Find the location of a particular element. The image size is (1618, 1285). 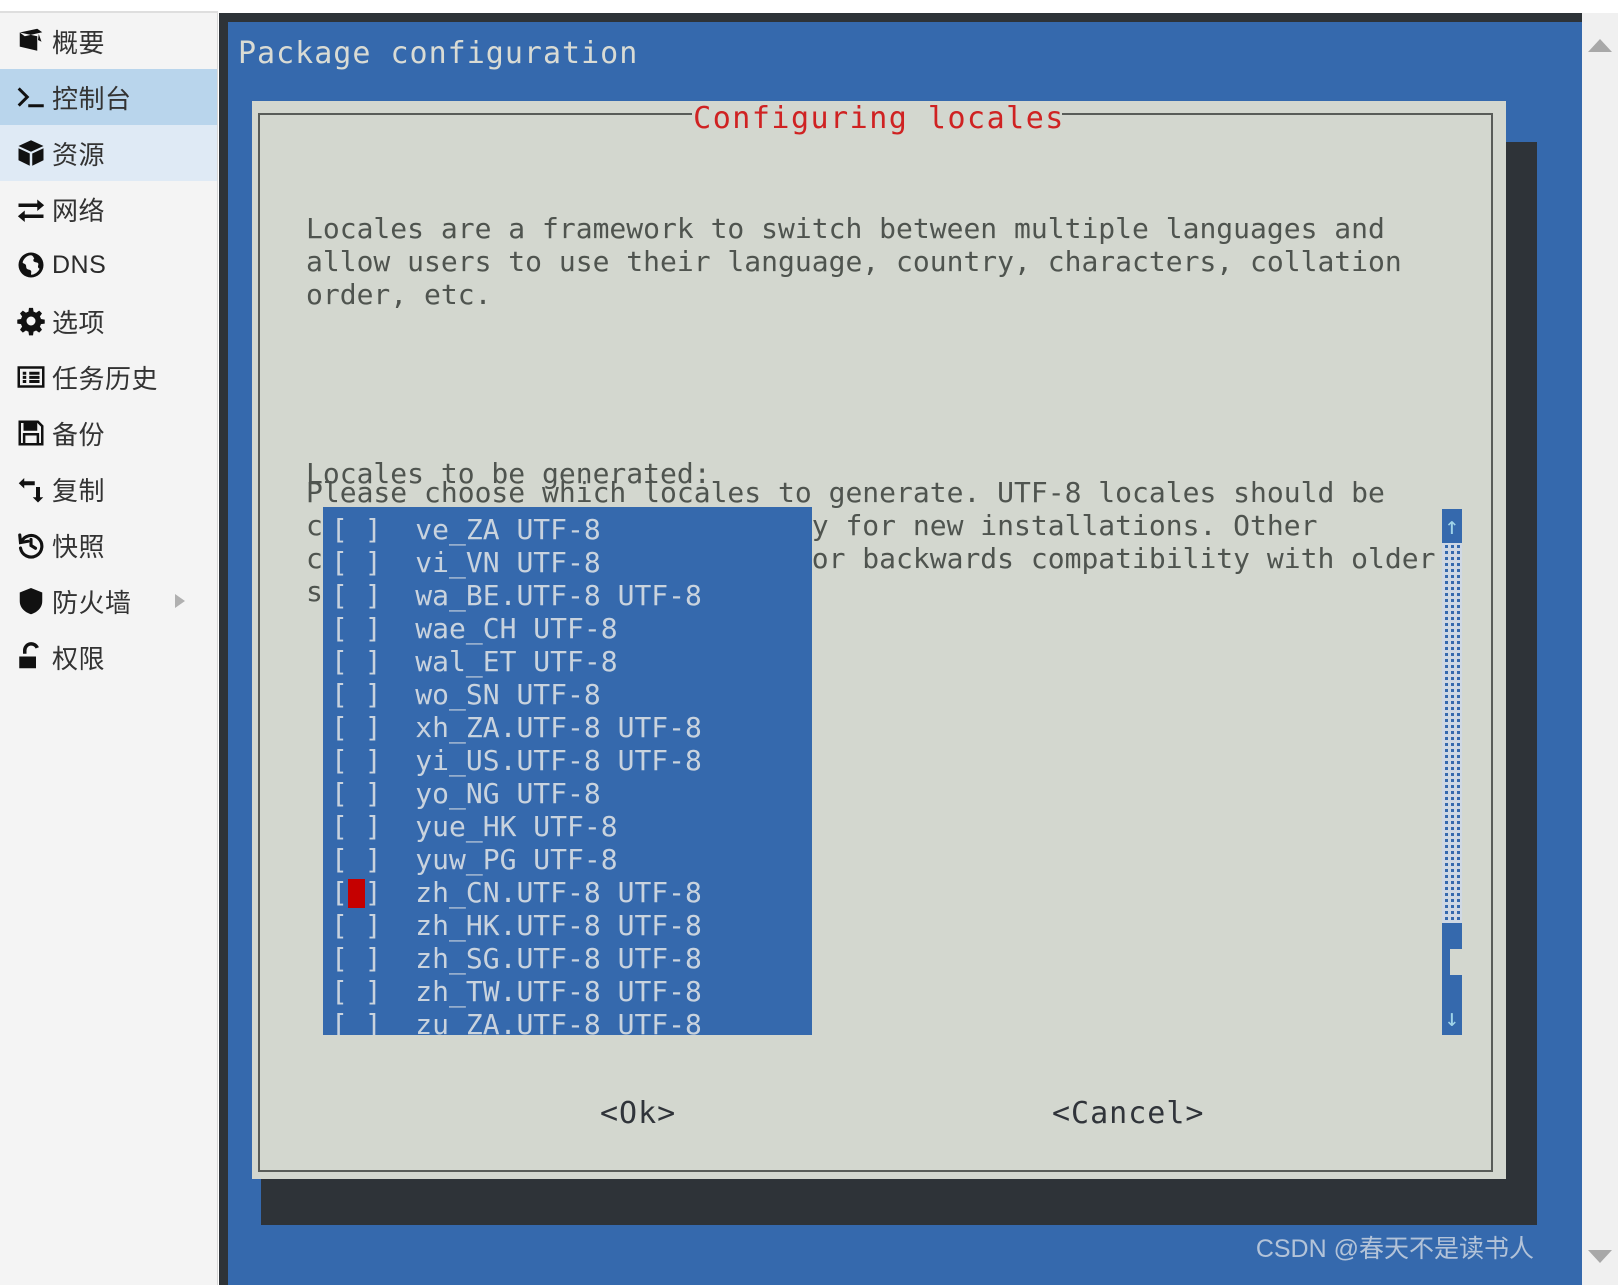

scrollbar-thumb-notch is located at coordinates (1456, 962).